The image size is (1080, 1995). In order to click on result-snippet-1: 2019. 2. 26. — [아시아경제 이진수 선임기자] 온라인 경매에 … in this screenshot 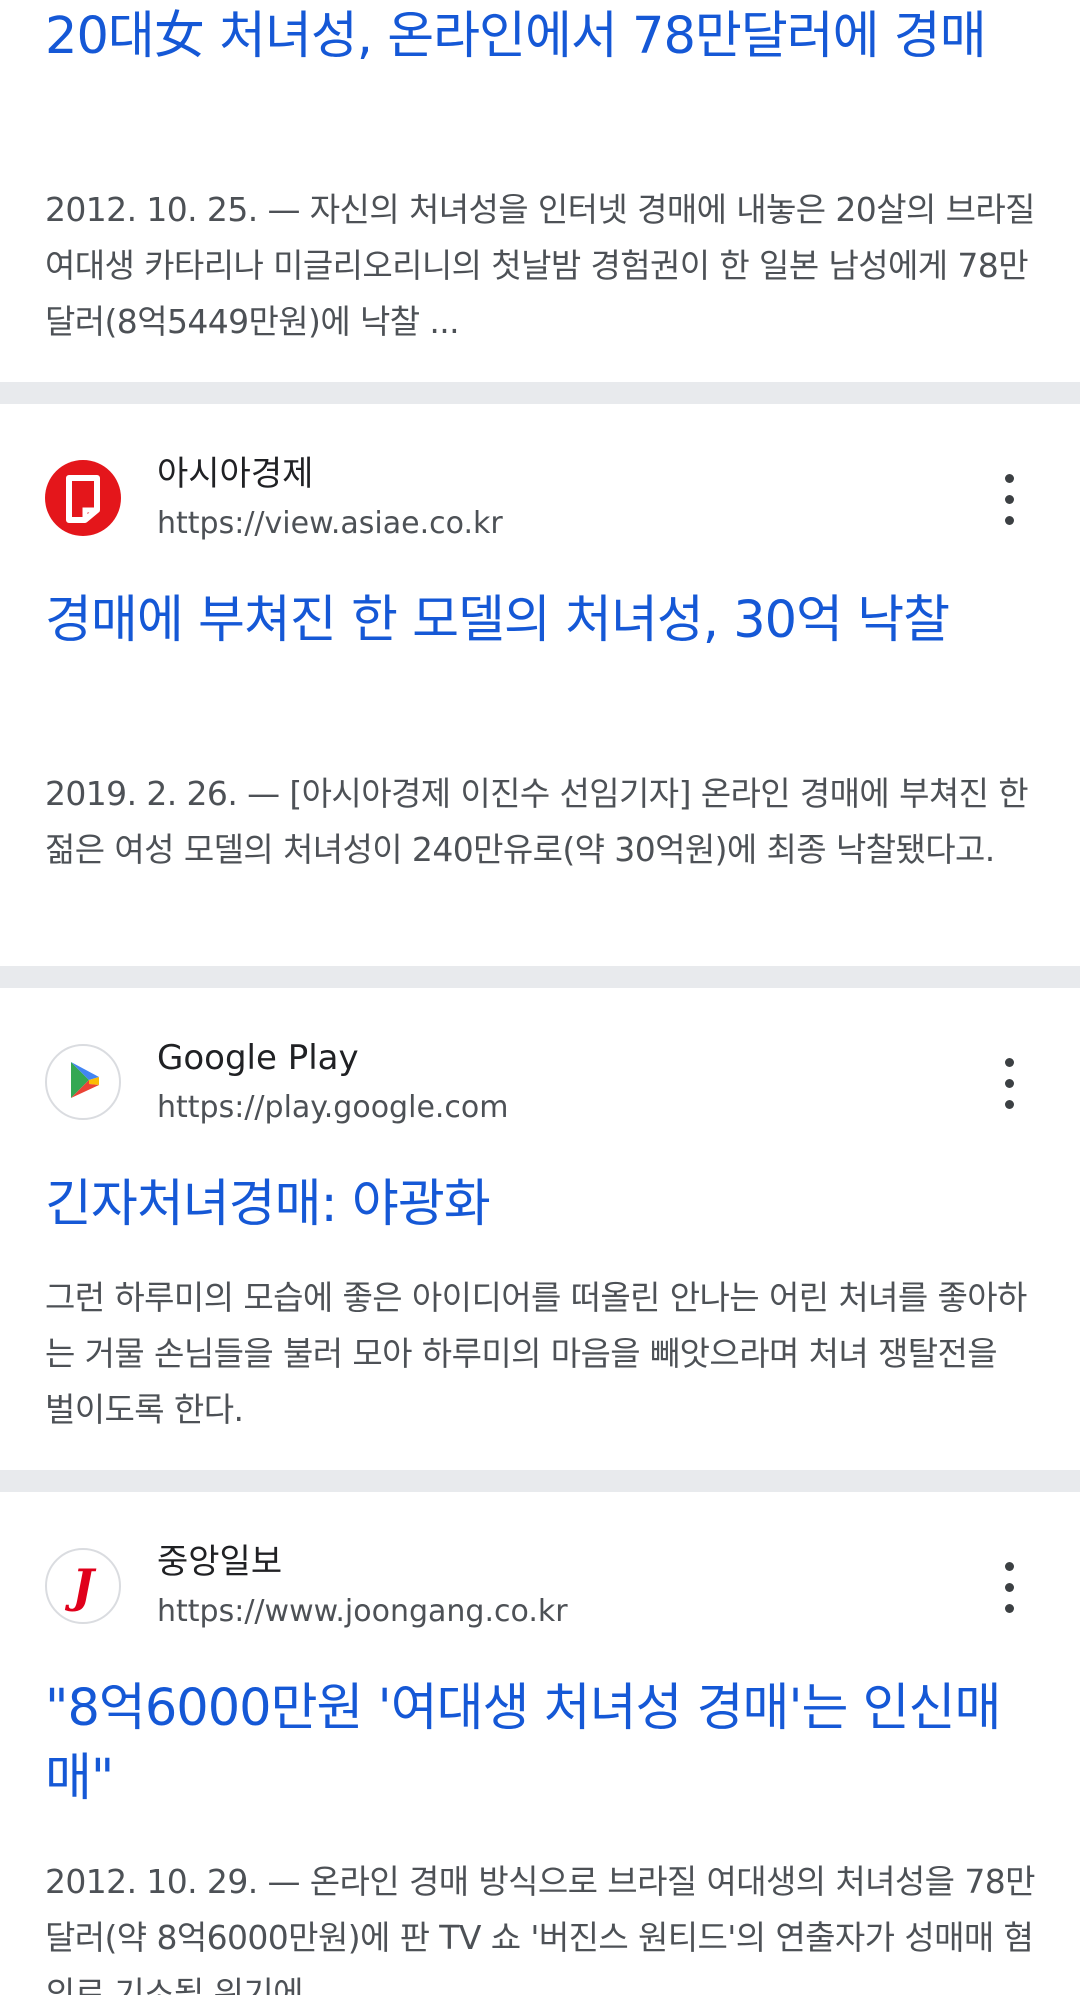, I will do `click(537, 821)`.